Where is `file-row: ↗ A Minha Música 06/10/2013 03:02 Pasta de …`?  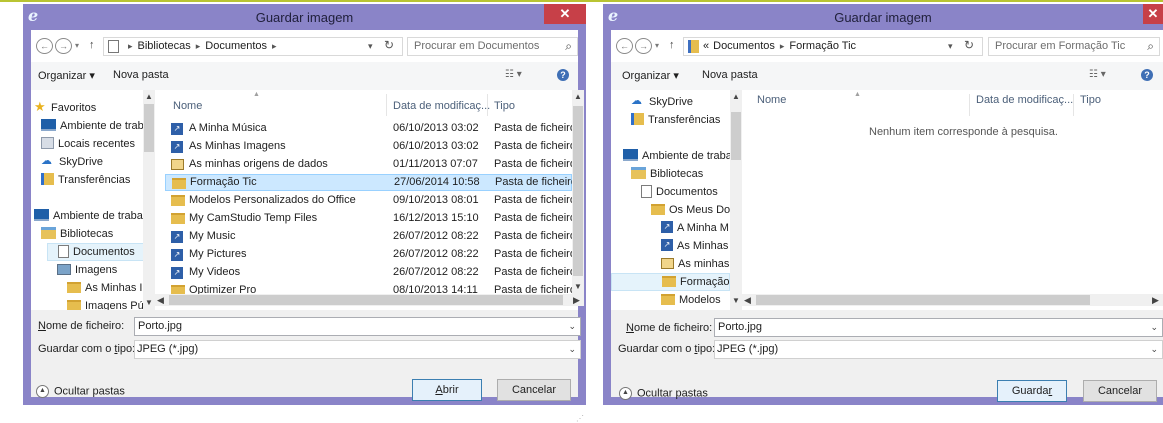 file-row: ↗ A Minha Música 06/10/2013 03:02 Pasta de … is located at coordinates (368, 128).